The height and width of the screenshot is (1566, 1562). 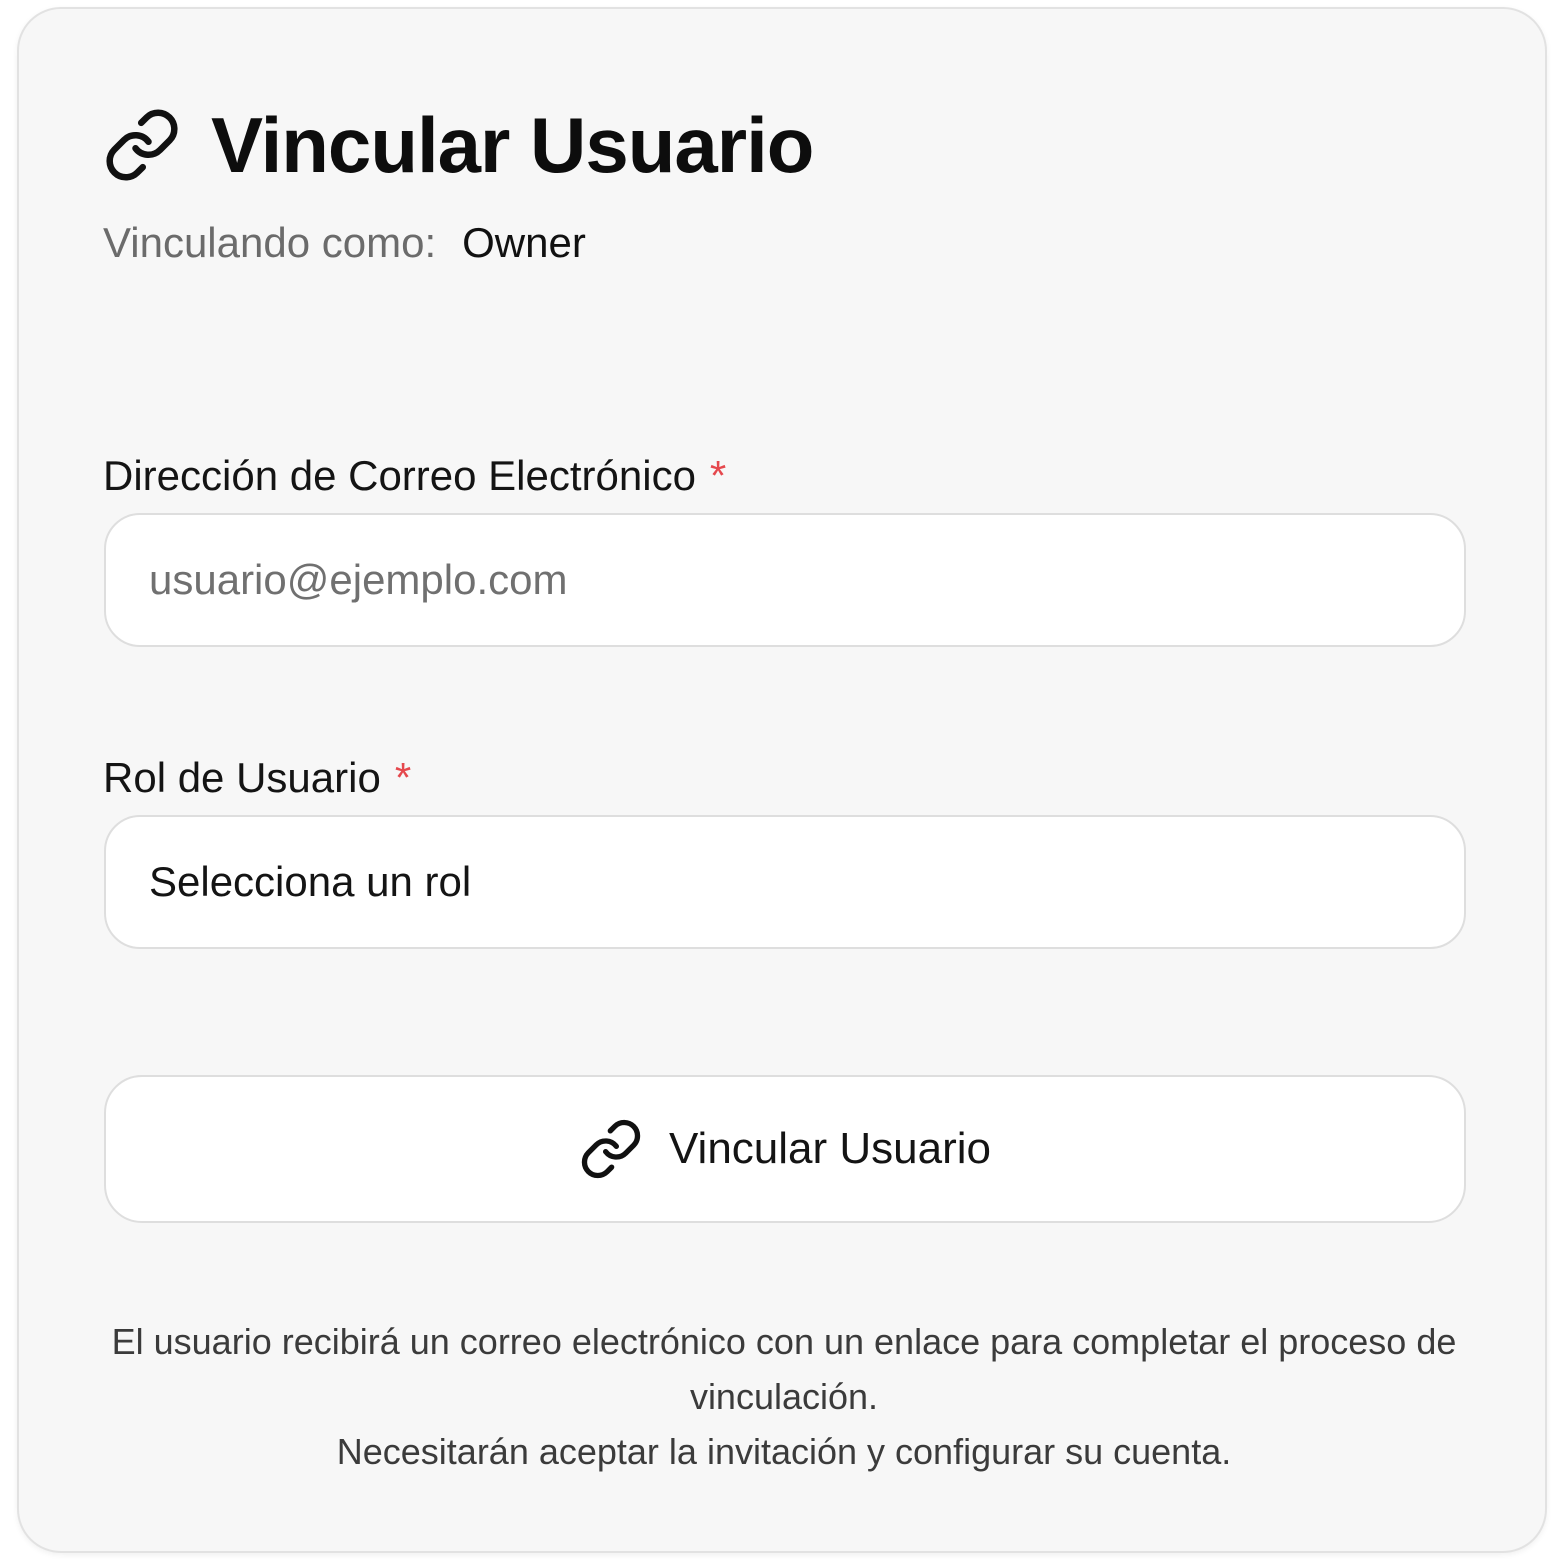 What do you see at coordinates (270, 242) in the screenshot?
I see `linking-as-label: Vinculando como:` at bounding box center [270, 242].